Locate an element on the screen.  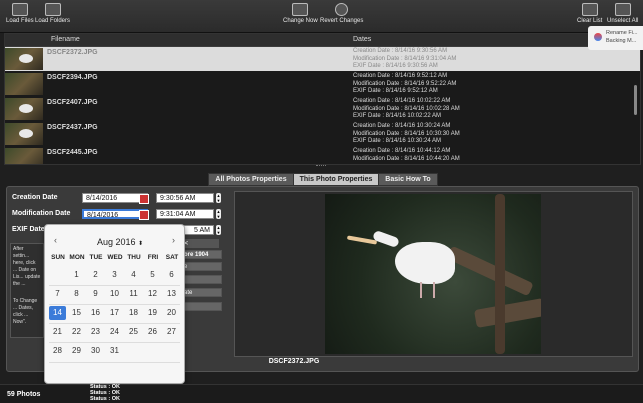
calendar-day: 22 is located at coordinates (76, 332).